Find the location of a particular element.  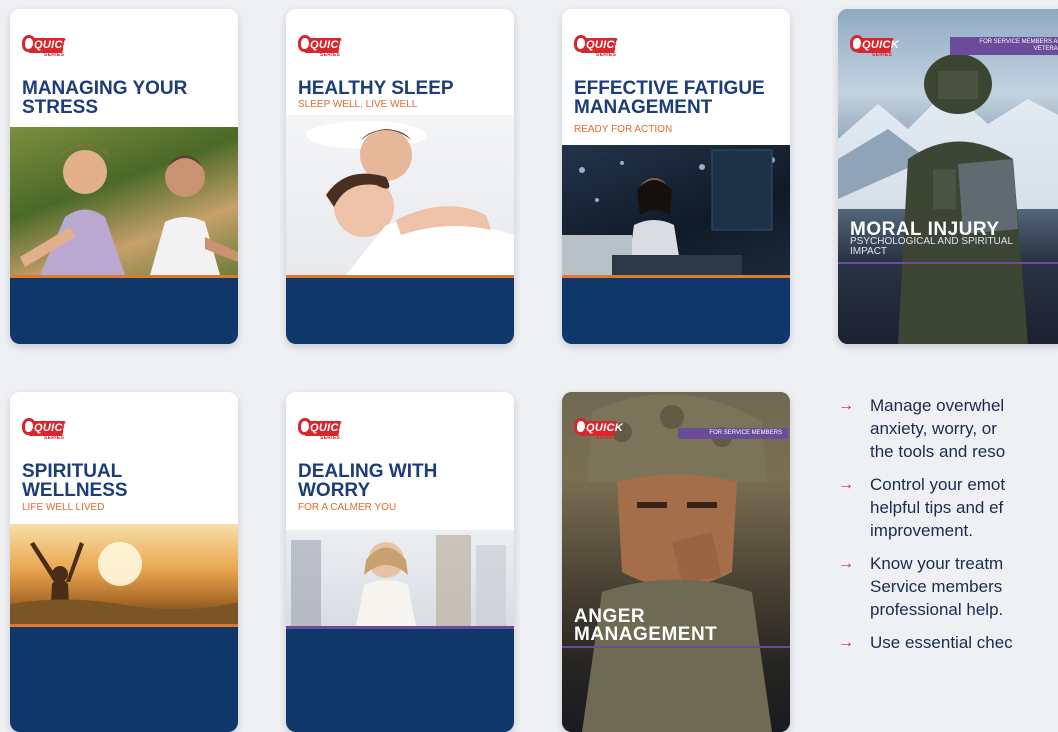

brochure-title: HEALTHY SLEEP is located at coordinates (376, 88).